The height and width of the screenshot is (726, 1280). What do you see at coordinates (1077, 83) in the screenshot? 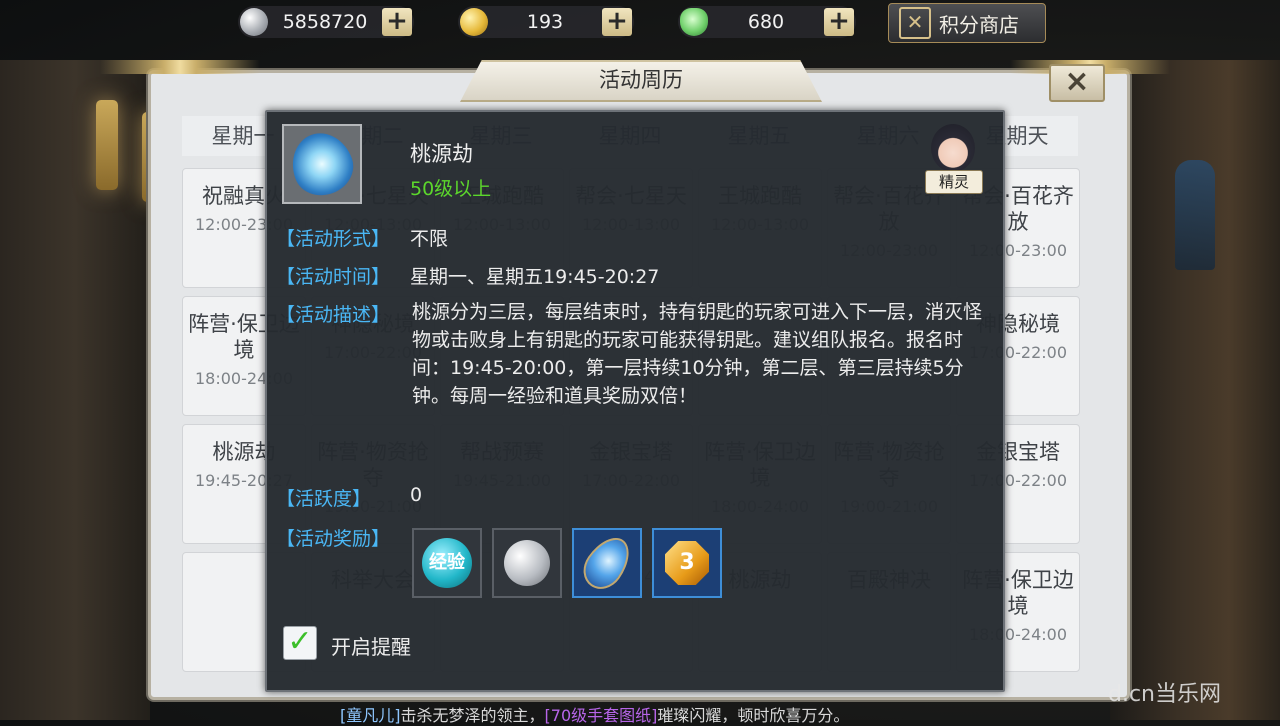
I see `close-button: ×` at bounding box center [1077, 83].